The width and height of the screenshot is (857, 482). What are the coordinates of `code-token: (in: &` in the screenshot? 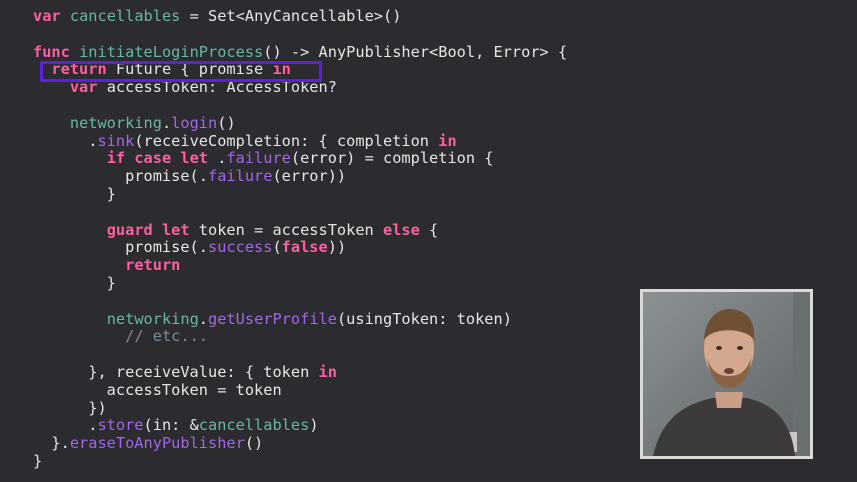 It's located at (171, 425).